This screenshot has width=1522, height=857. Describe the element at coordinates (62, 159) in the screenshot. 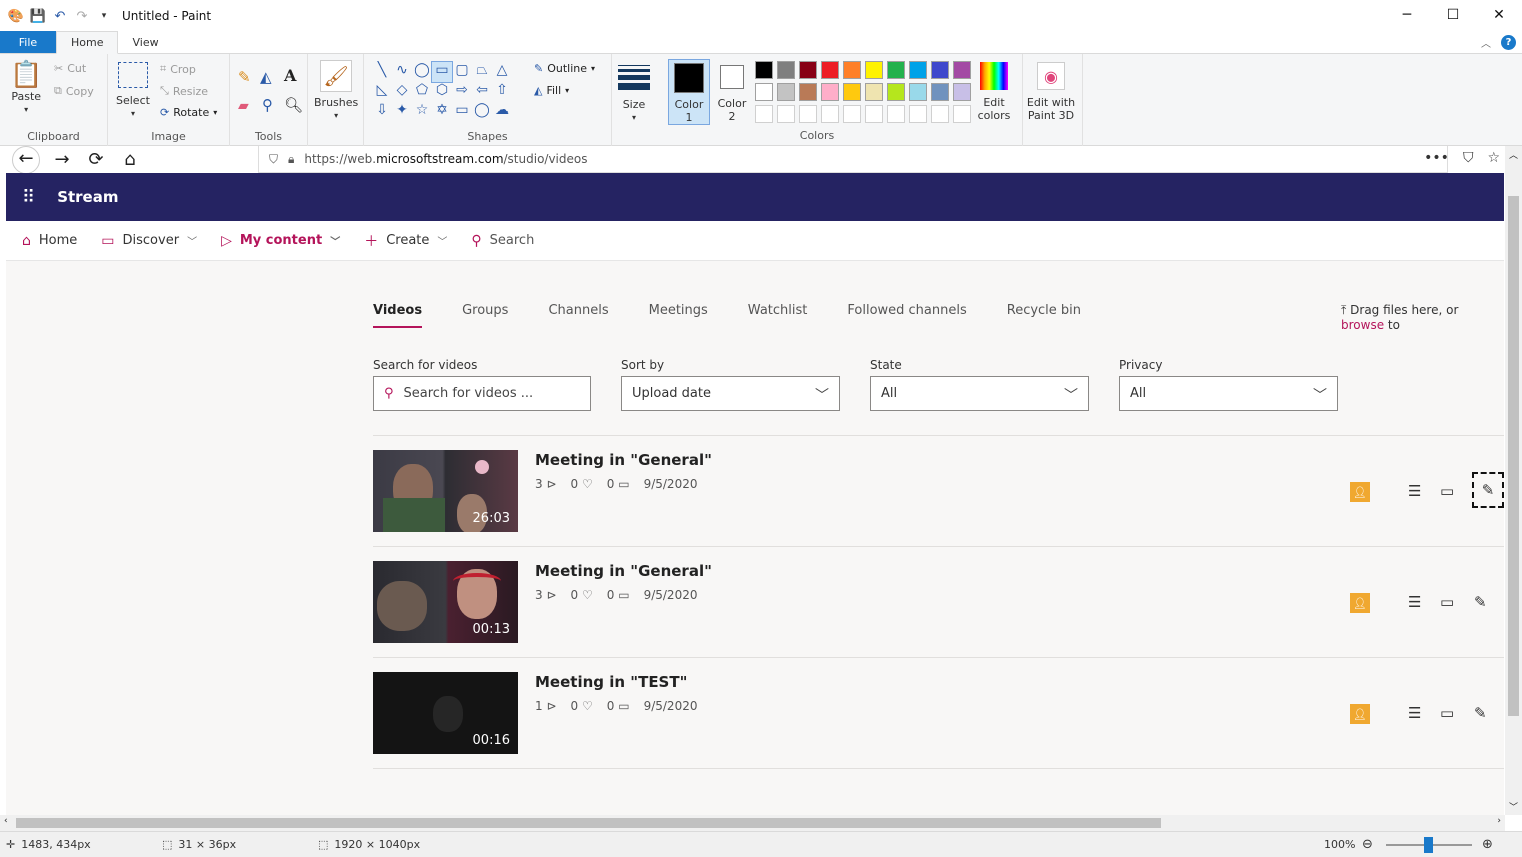

I see `forward-icon: →` at that location.